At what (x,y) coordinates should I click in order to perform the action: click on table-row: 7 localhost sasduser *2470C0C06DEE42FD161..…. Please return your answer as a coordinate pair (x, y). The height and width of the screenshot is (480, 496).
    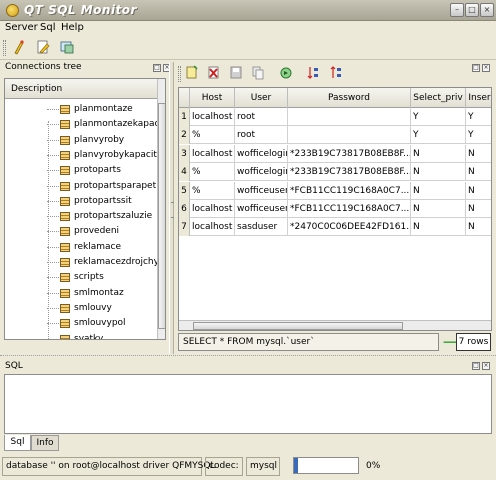
    Looking at the image, I should click on (335, 227).